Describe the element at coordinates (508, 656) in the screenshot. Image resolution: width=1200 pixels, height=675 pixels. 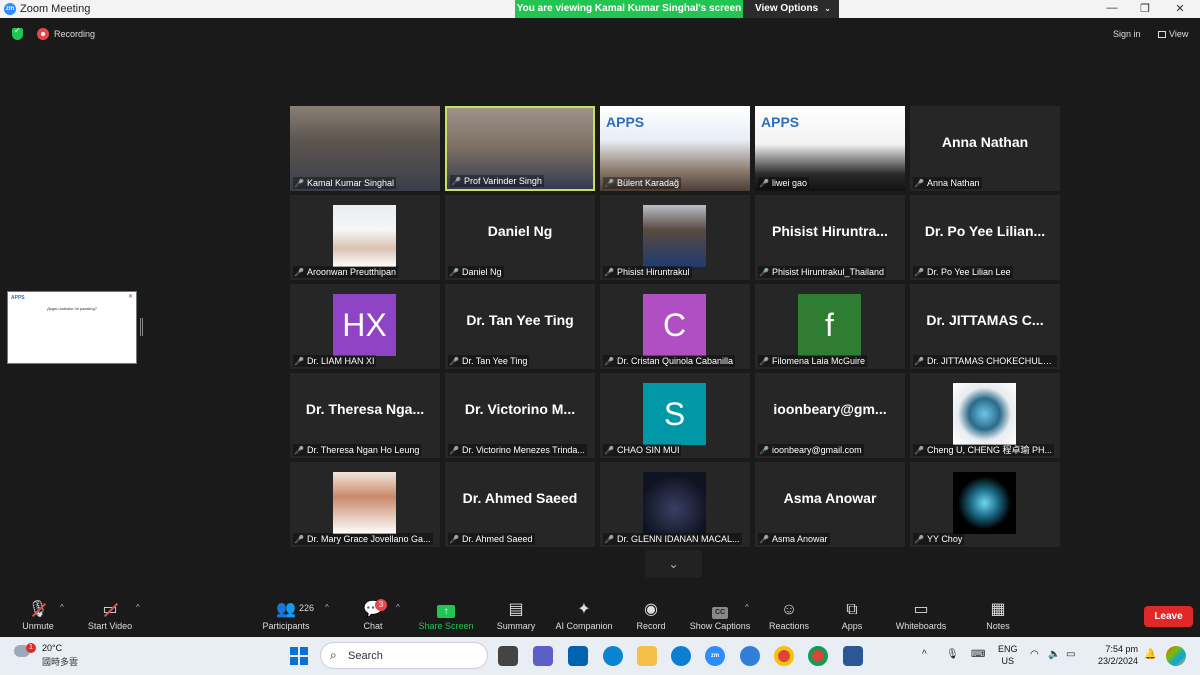
I see `task-view-icon` at that location.